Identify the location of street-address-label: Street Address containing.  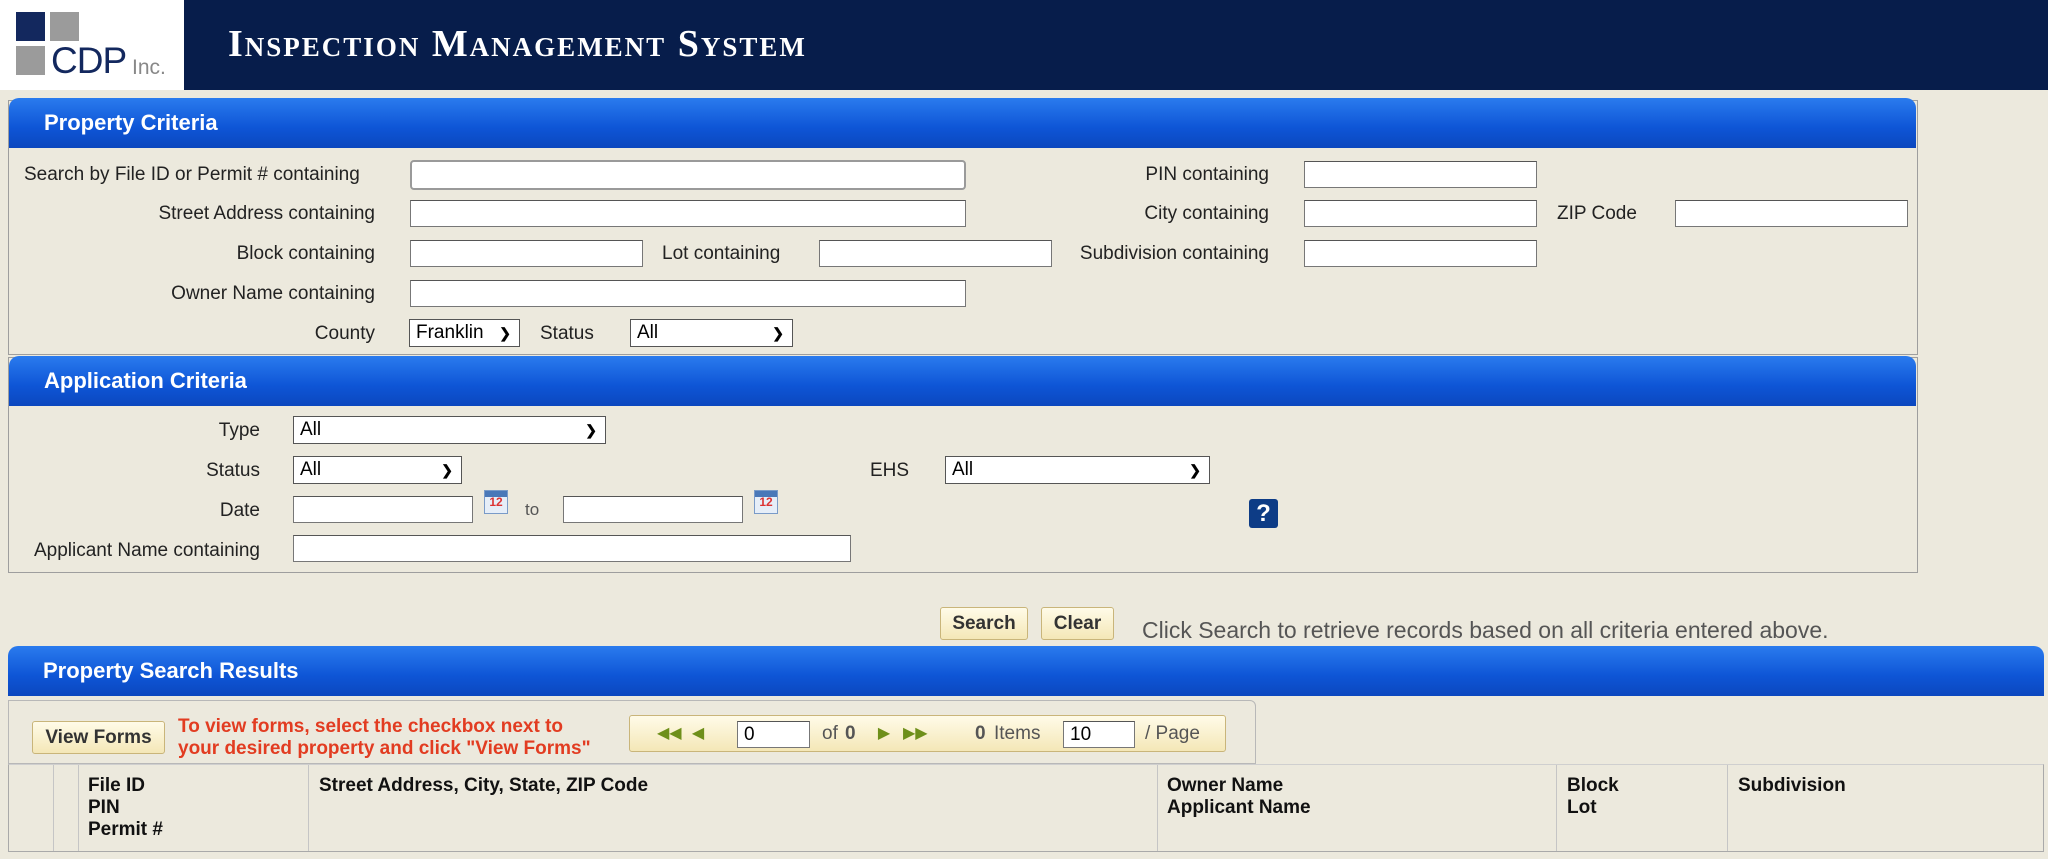
(266, 213).